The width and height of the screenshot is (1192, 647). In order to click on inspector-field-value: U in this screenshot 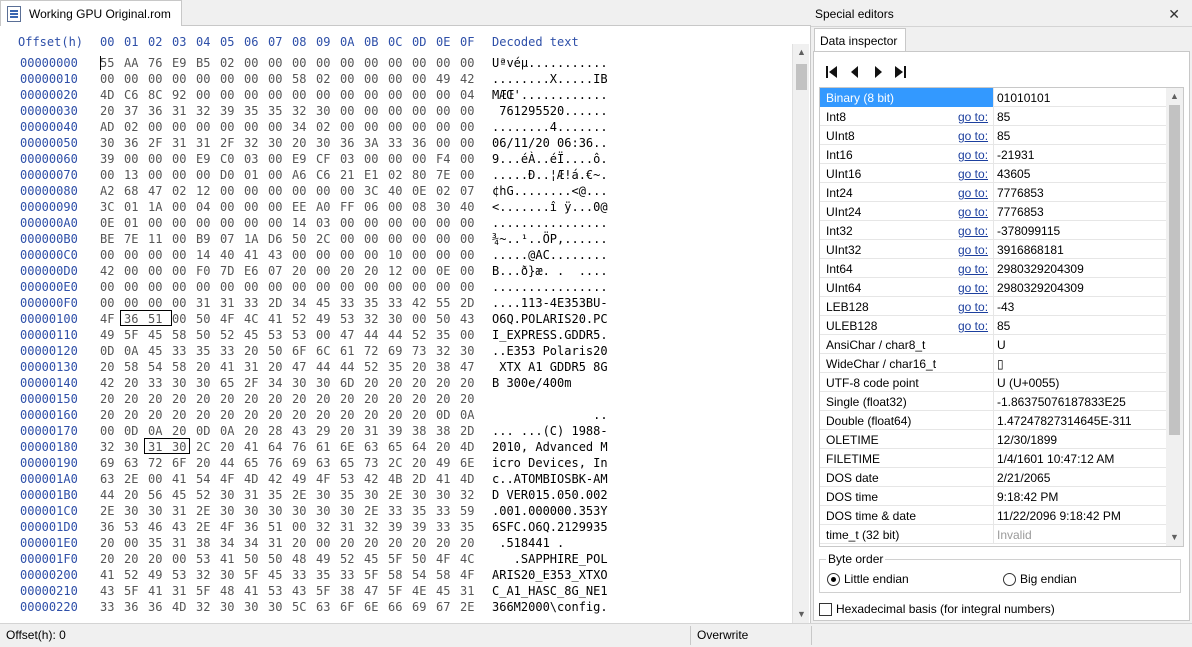, I will do `click(1001, 345)`.